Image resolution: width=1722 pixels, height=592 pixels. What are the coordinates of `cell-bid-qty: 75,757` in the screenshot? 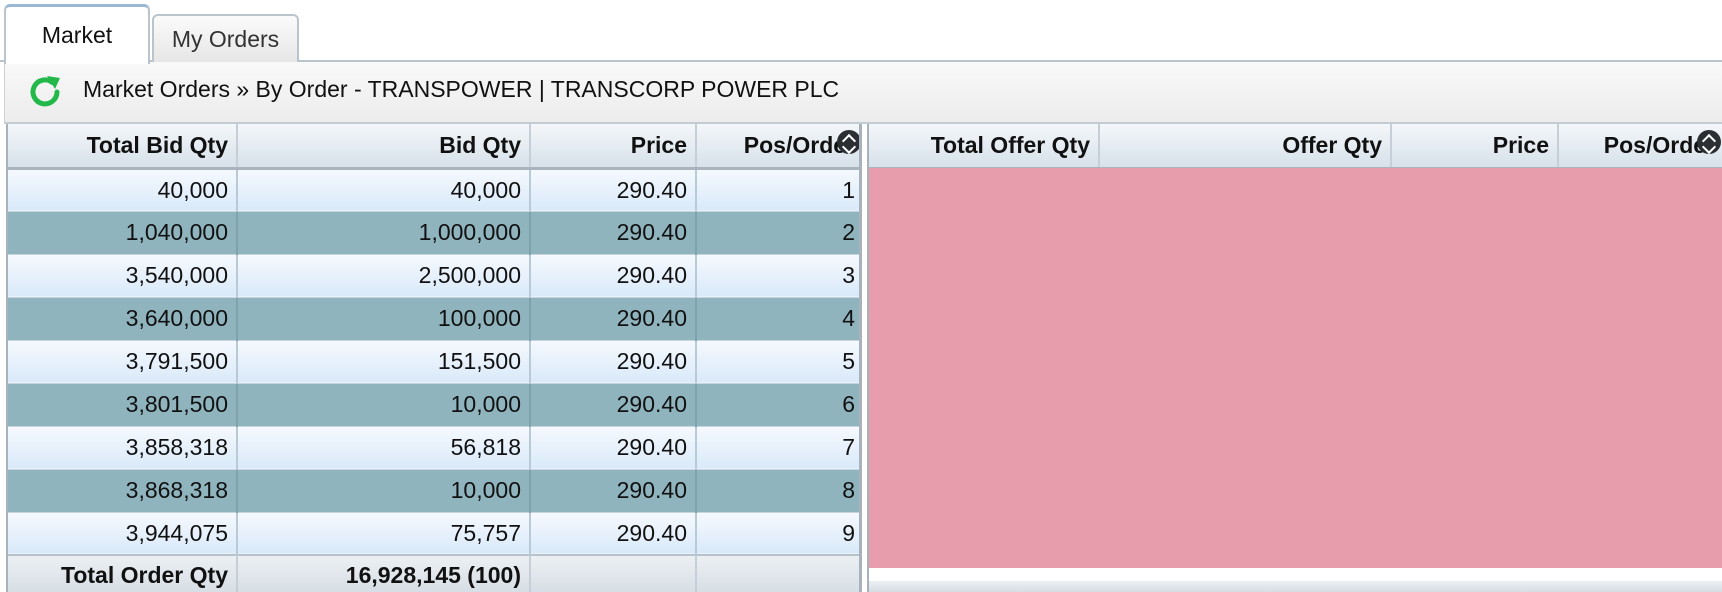 It's located at (384, 534).